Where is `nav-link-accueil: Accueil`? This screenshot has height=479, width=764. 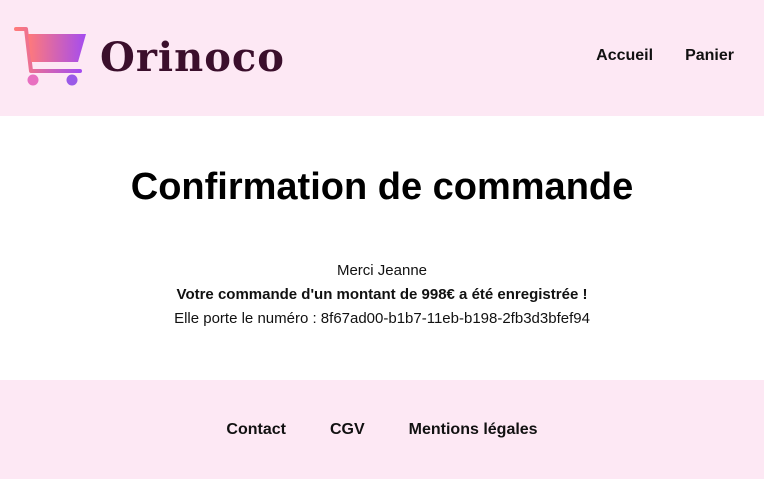
nav-link-accueil: Accueil is located at coordinates (624, 56).